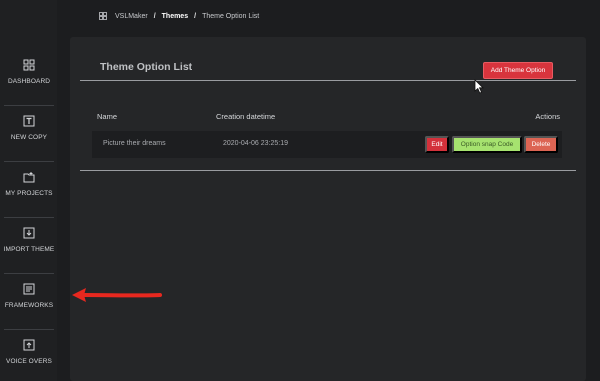 This screenshot has height=381, width=600. Describe the element at coordinates (541, 144) in the screenshot. I see `delete-button: Delete` at that location.